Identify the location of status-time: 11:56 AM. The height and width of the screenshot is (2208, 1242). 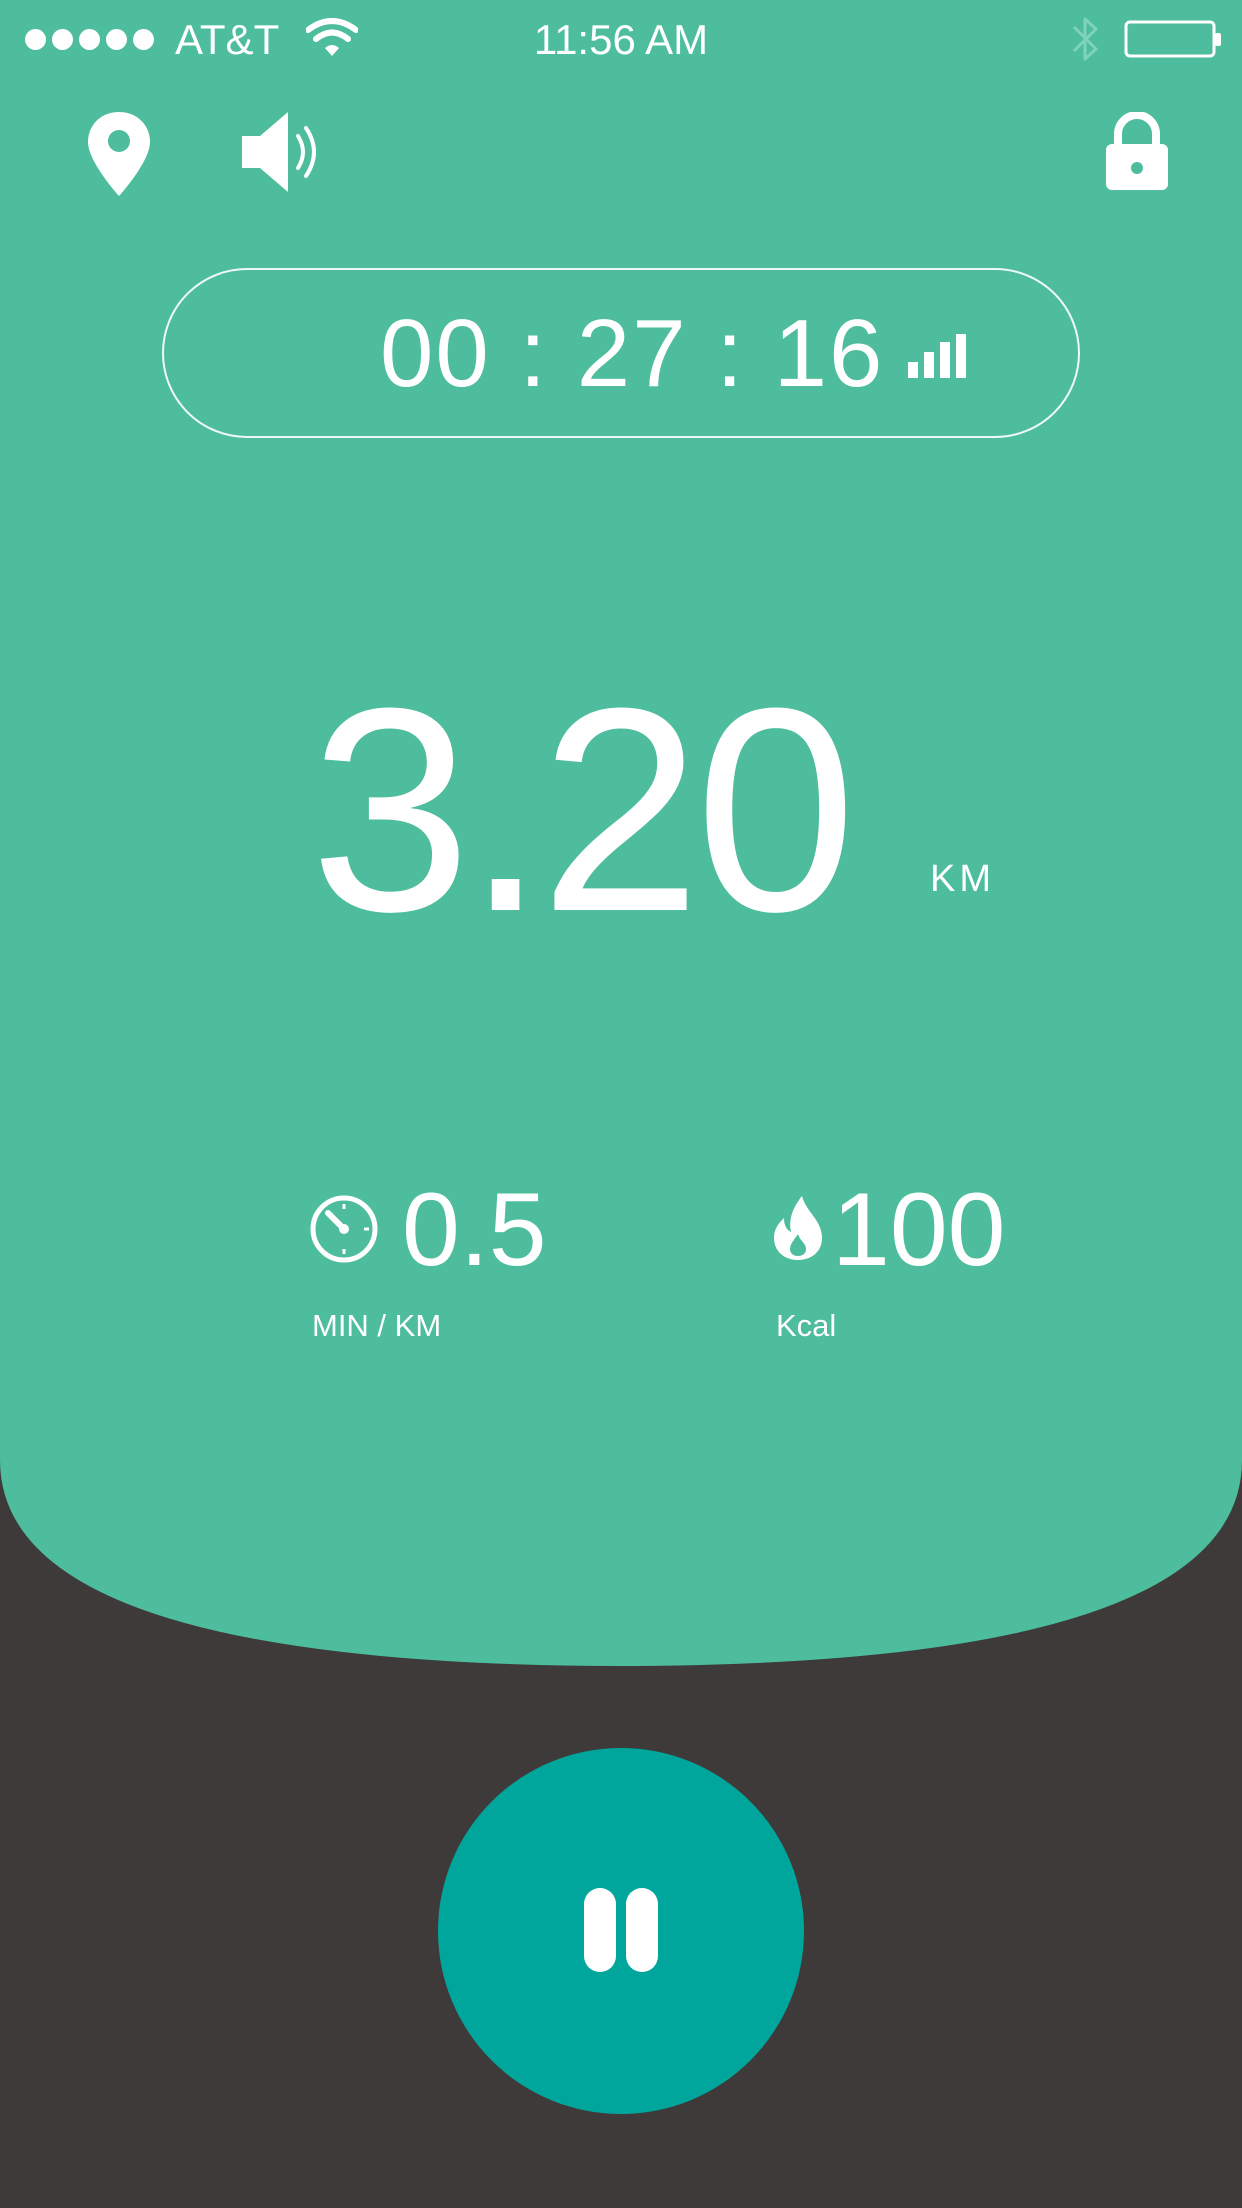
(621, 39).